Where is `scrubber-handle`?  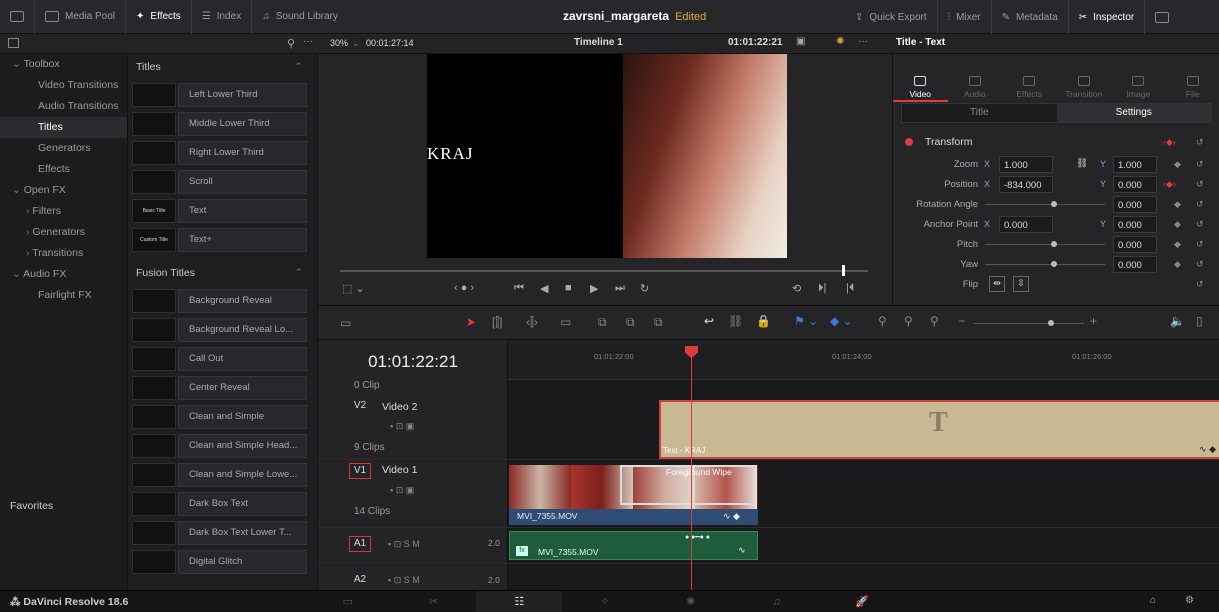
scrubber-handle is located at coordinates (843, 270).